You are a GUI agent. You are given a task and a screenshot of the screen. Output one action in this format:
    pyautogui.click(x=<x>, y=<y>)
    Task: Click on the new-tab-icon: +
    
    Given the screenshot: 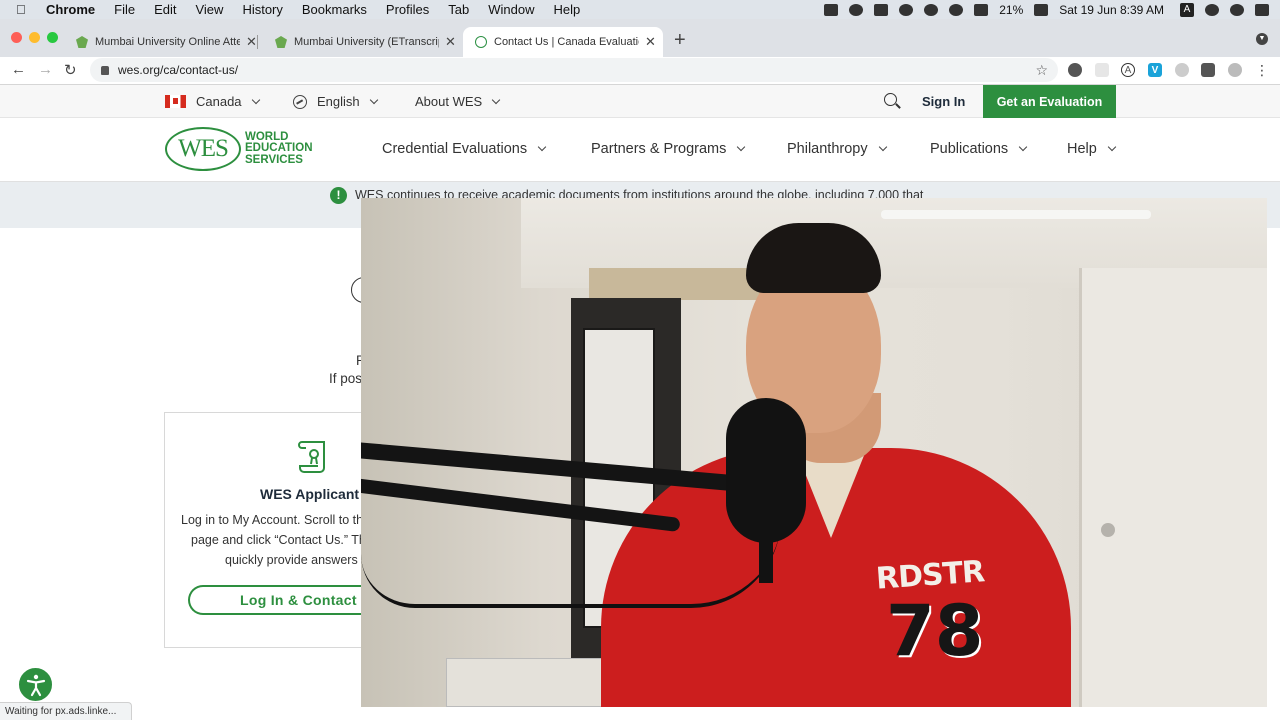 What is the action you would take?
    pyautogui.click(x=680, y=40)
    